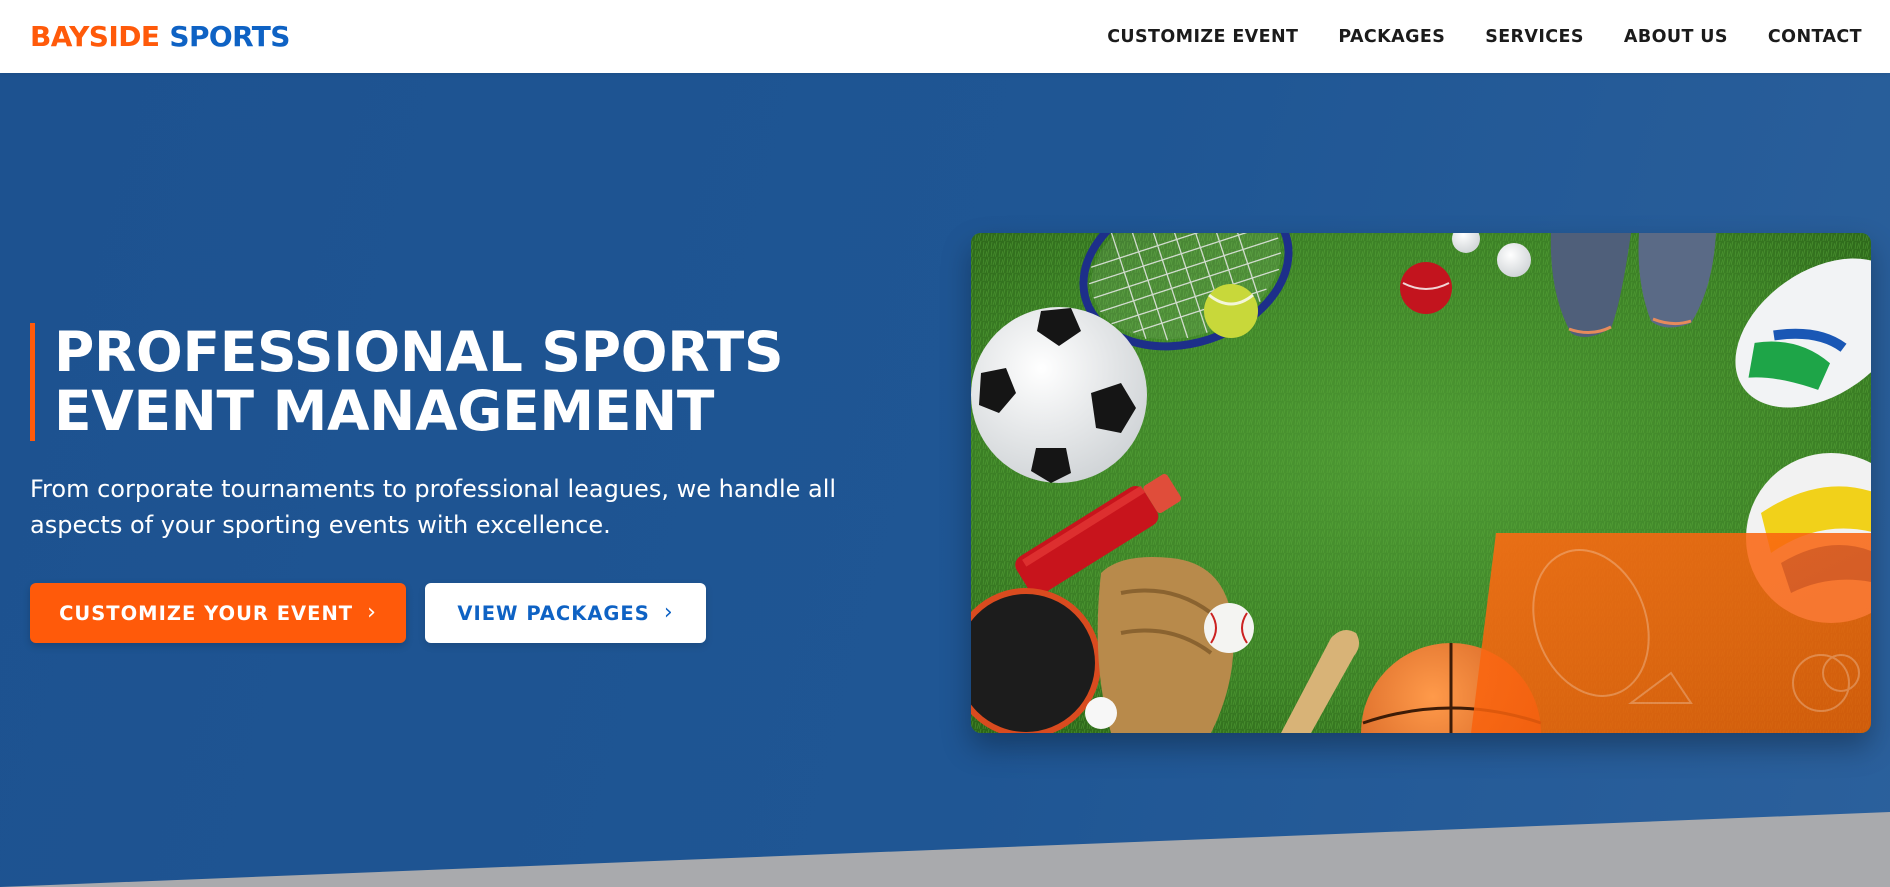  I want to click on nav-item-services: SERVICES, so click(1534, 37).